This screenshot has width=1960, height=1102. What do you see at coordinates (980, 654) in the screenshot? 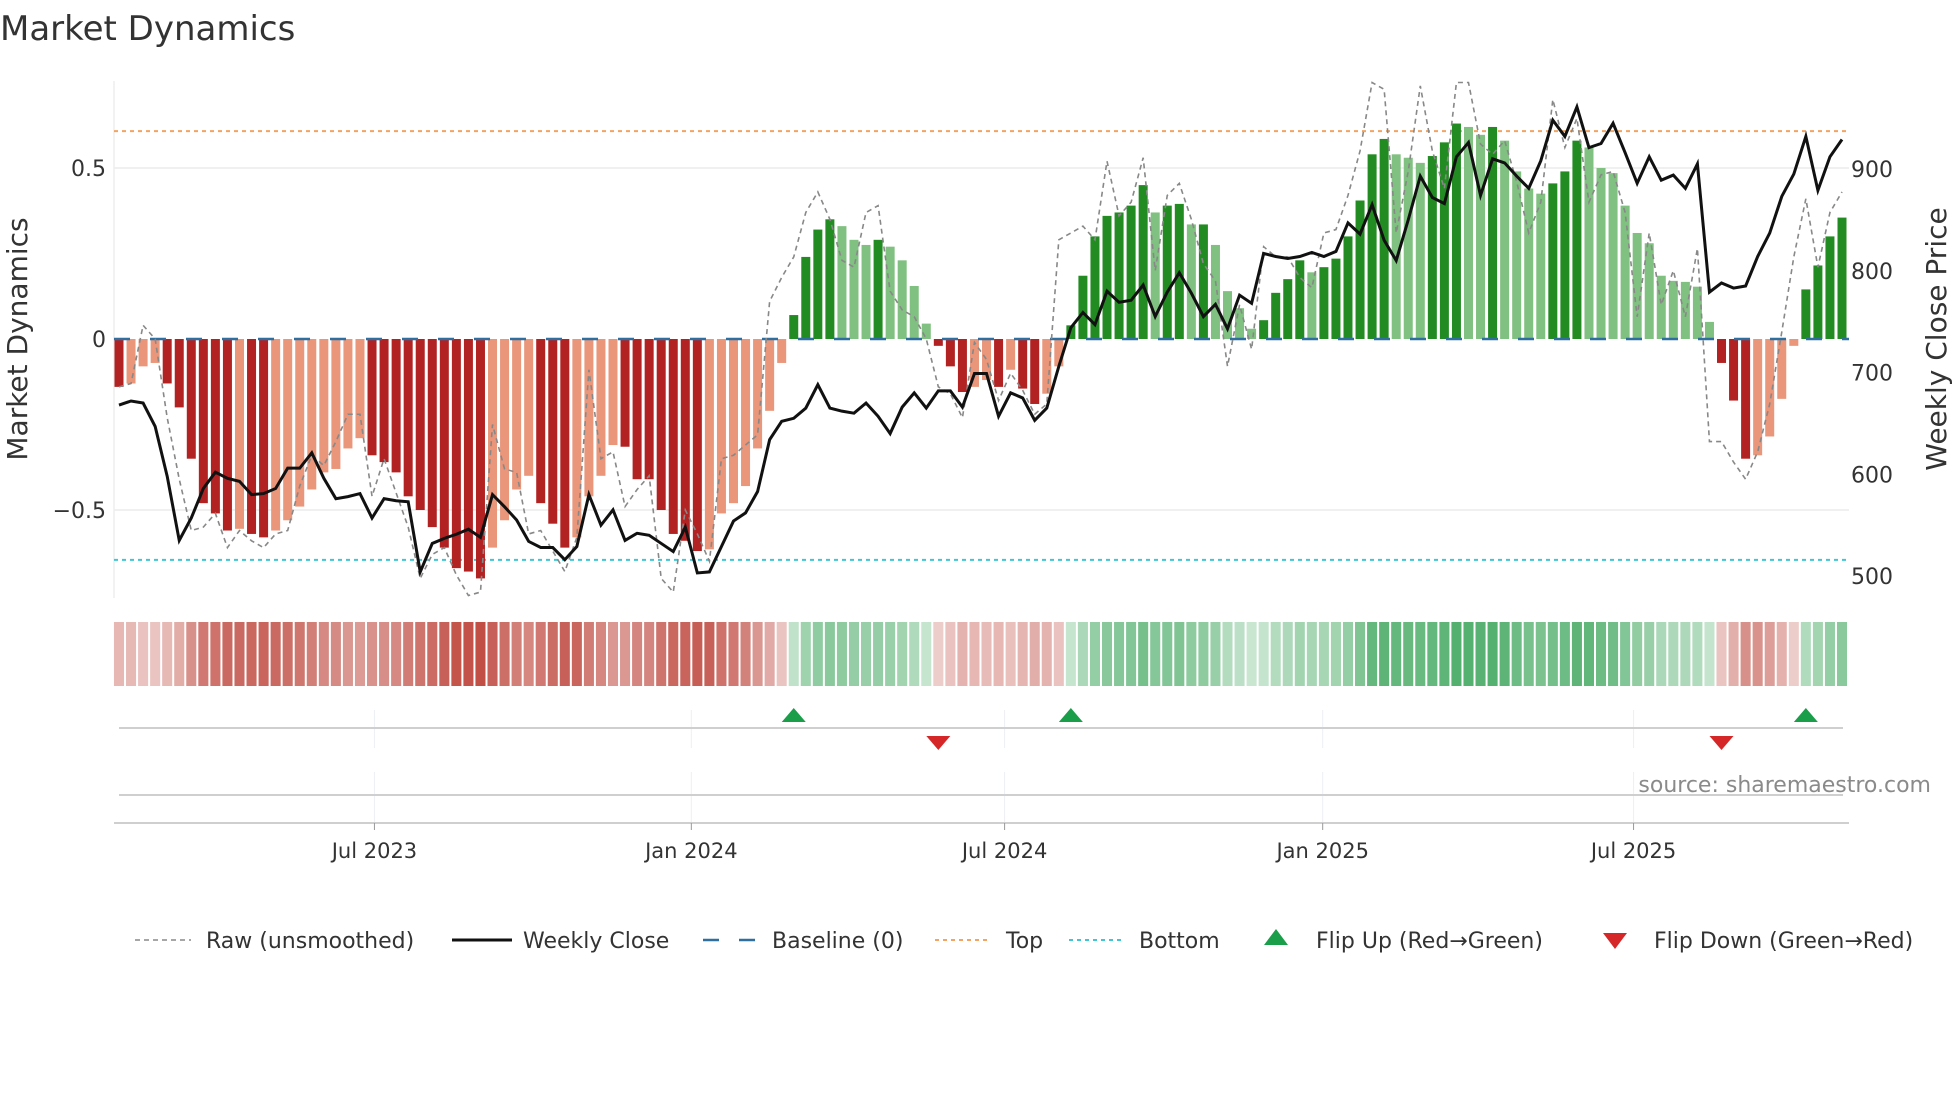
I see `heat-strip` at bounding box center [980, 654].